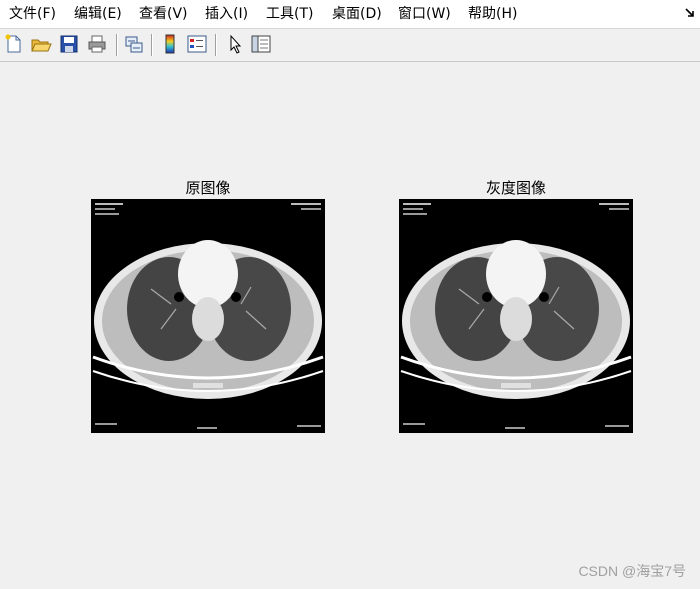  What do you see at coordinates (235, 44) in the screenshot?
I see `edit-plot-arrow-icon` at bounding box center [235, 44].